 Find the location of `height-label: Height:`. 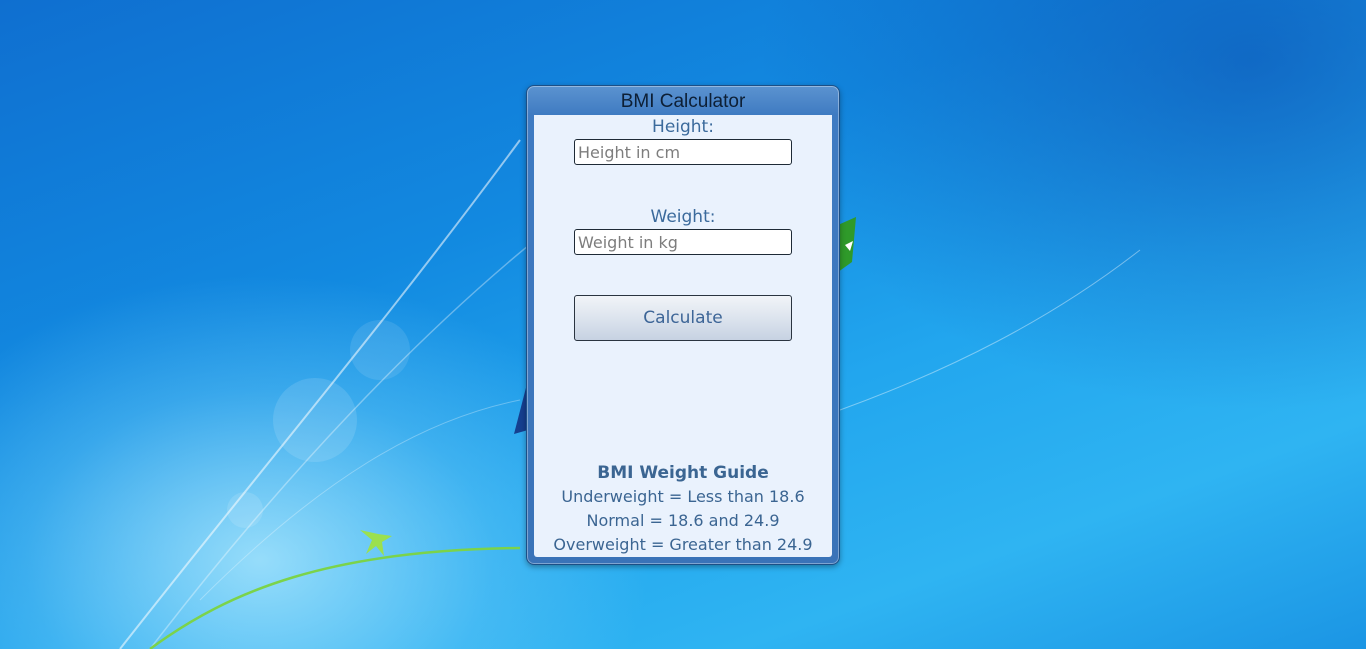

height-label: Height: is located at coordinates (683, 127).